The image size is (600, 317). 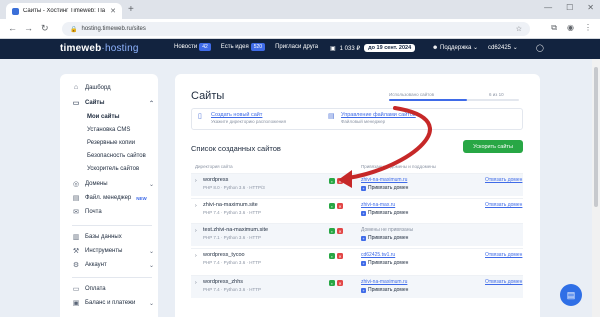 I want to click on sidebar-sub-backups: Резервные копии, so click(x=111, y=143).